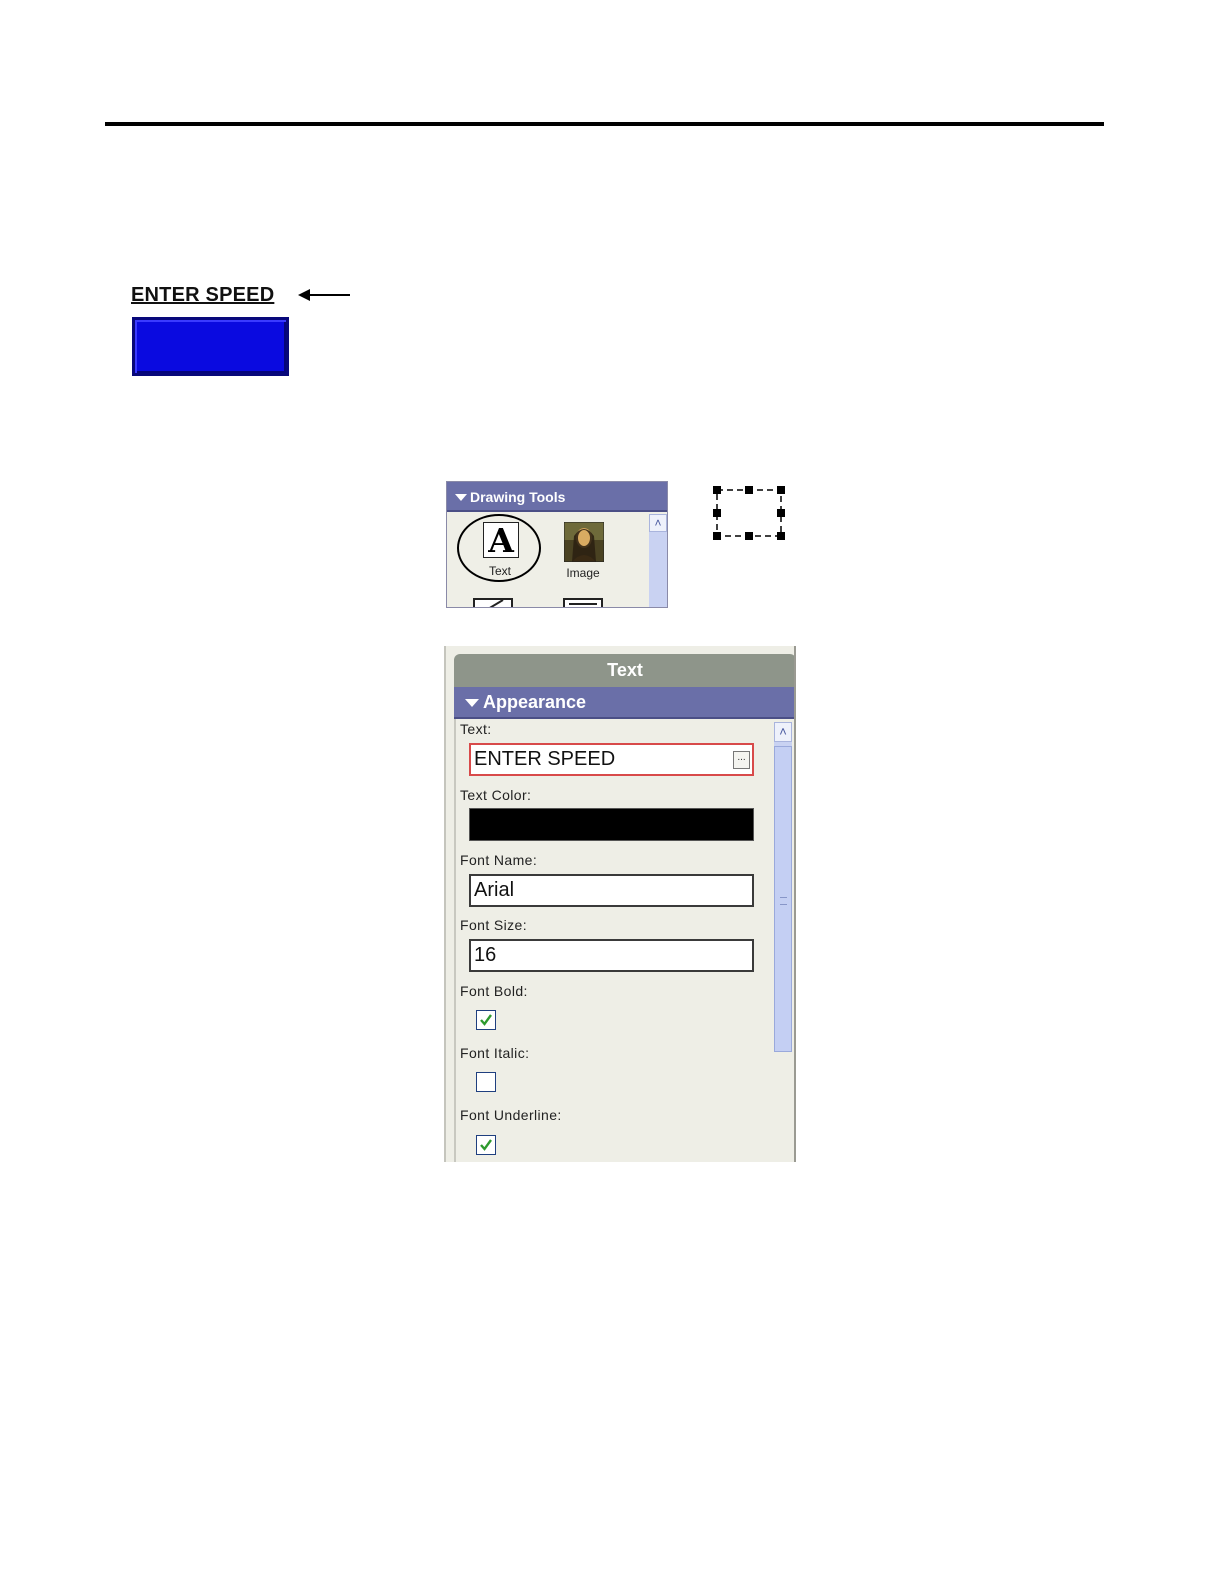  I want to click on grip-icon, so click(783, 901).